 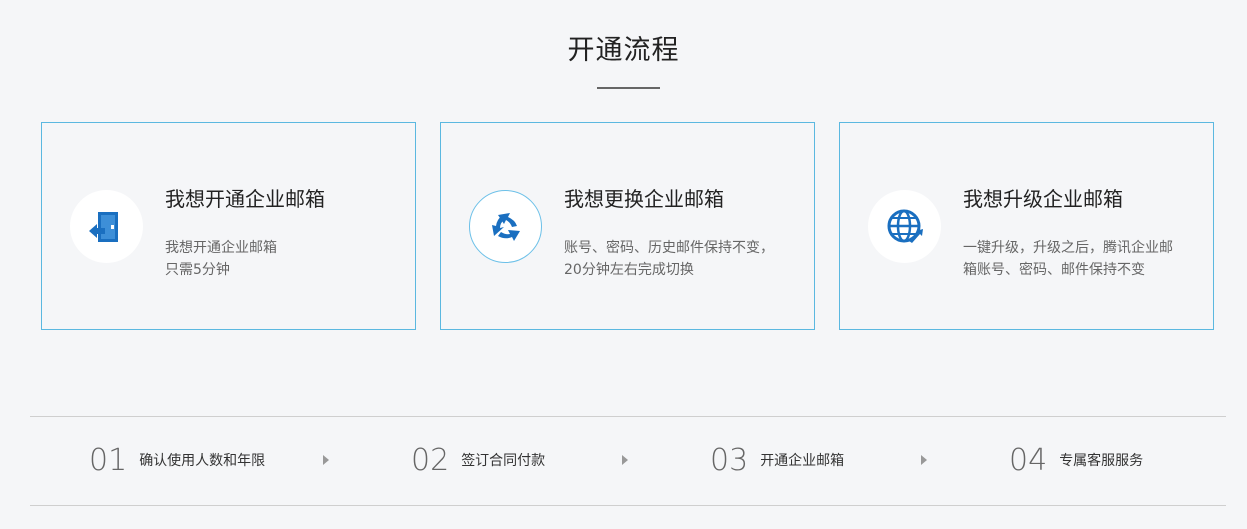 I want to click on card-open-email: 我想开通企业邮箱 我想开通企业邮箱 只需5分钟, so click(x=228, y=226).